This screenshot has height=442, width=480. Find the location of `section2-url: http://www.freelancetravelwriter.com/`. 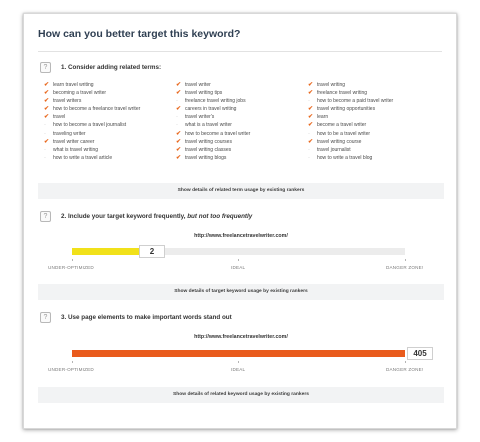

section2-url: http://www.freelancetravelwriter.com/ is located at coordinates (241, 236).